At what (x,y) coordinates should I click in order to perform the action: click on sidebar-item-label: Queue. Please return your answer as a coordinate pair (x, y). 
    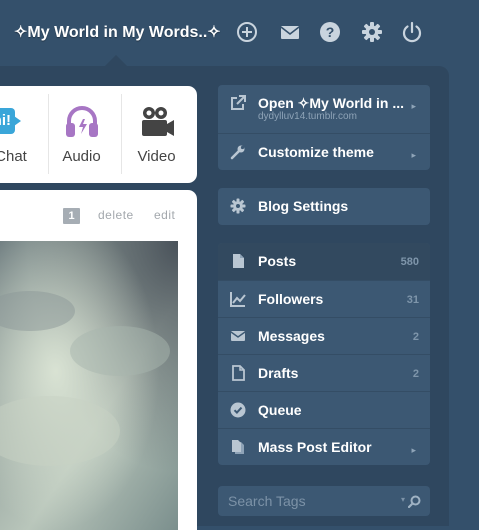
    Looking at the image, I should click on (280, 410).